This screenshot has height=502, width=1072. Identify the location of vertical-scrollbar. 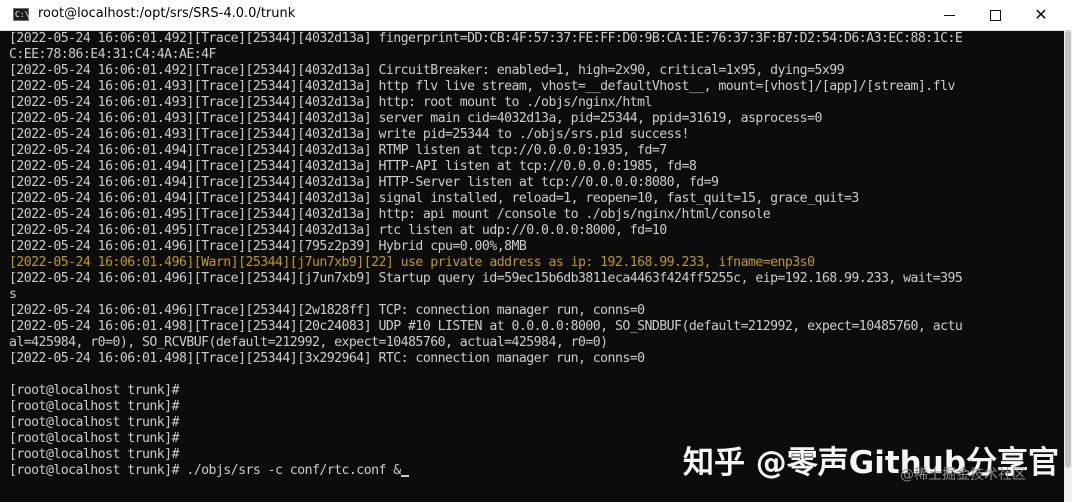
(1068, 266).